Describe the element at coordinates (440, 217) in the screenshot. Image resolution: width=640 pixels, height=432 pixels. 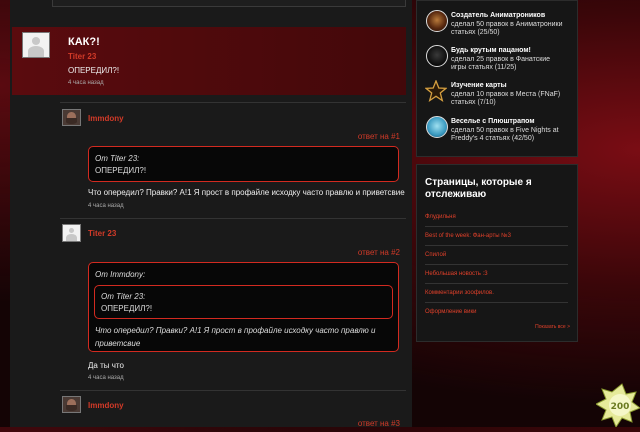
I see `followed-page-link: Флудильня` at that location.